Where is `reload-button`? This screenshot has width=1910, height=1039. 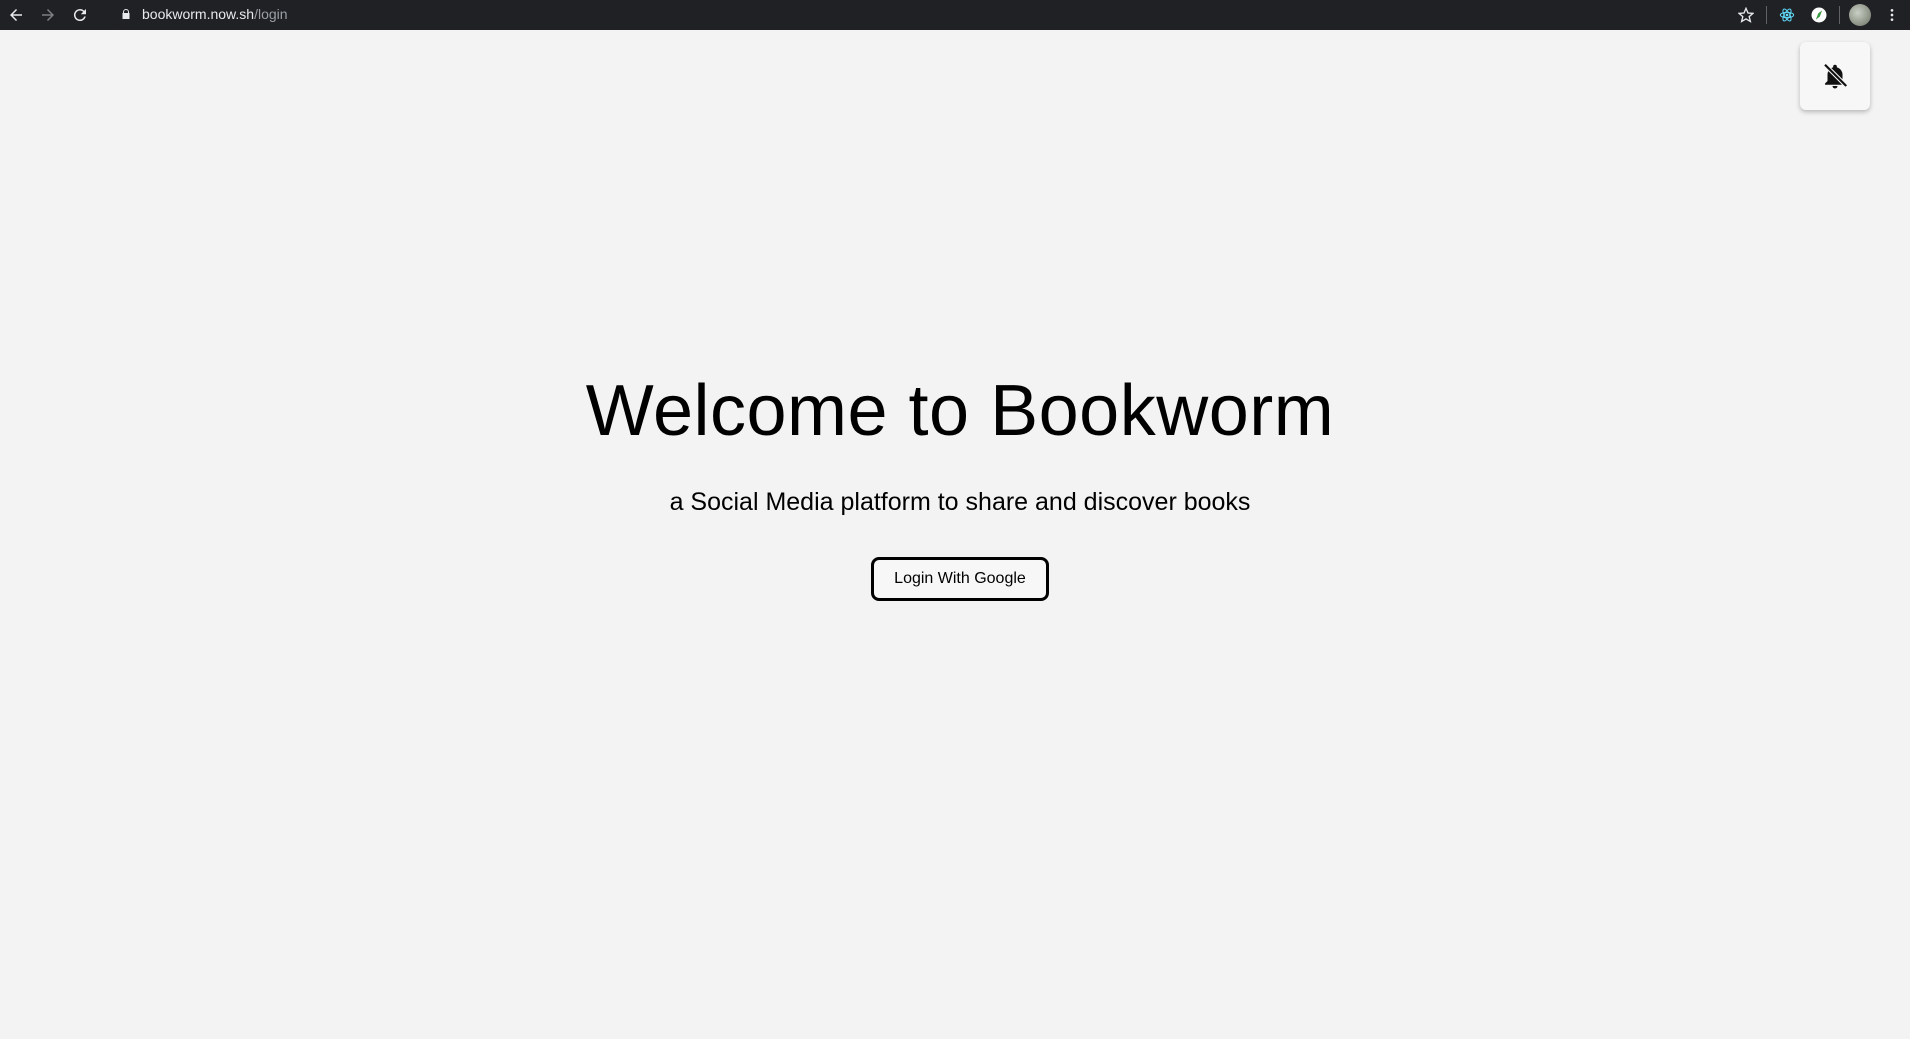 reload-button is located at coordinates (80, 15).